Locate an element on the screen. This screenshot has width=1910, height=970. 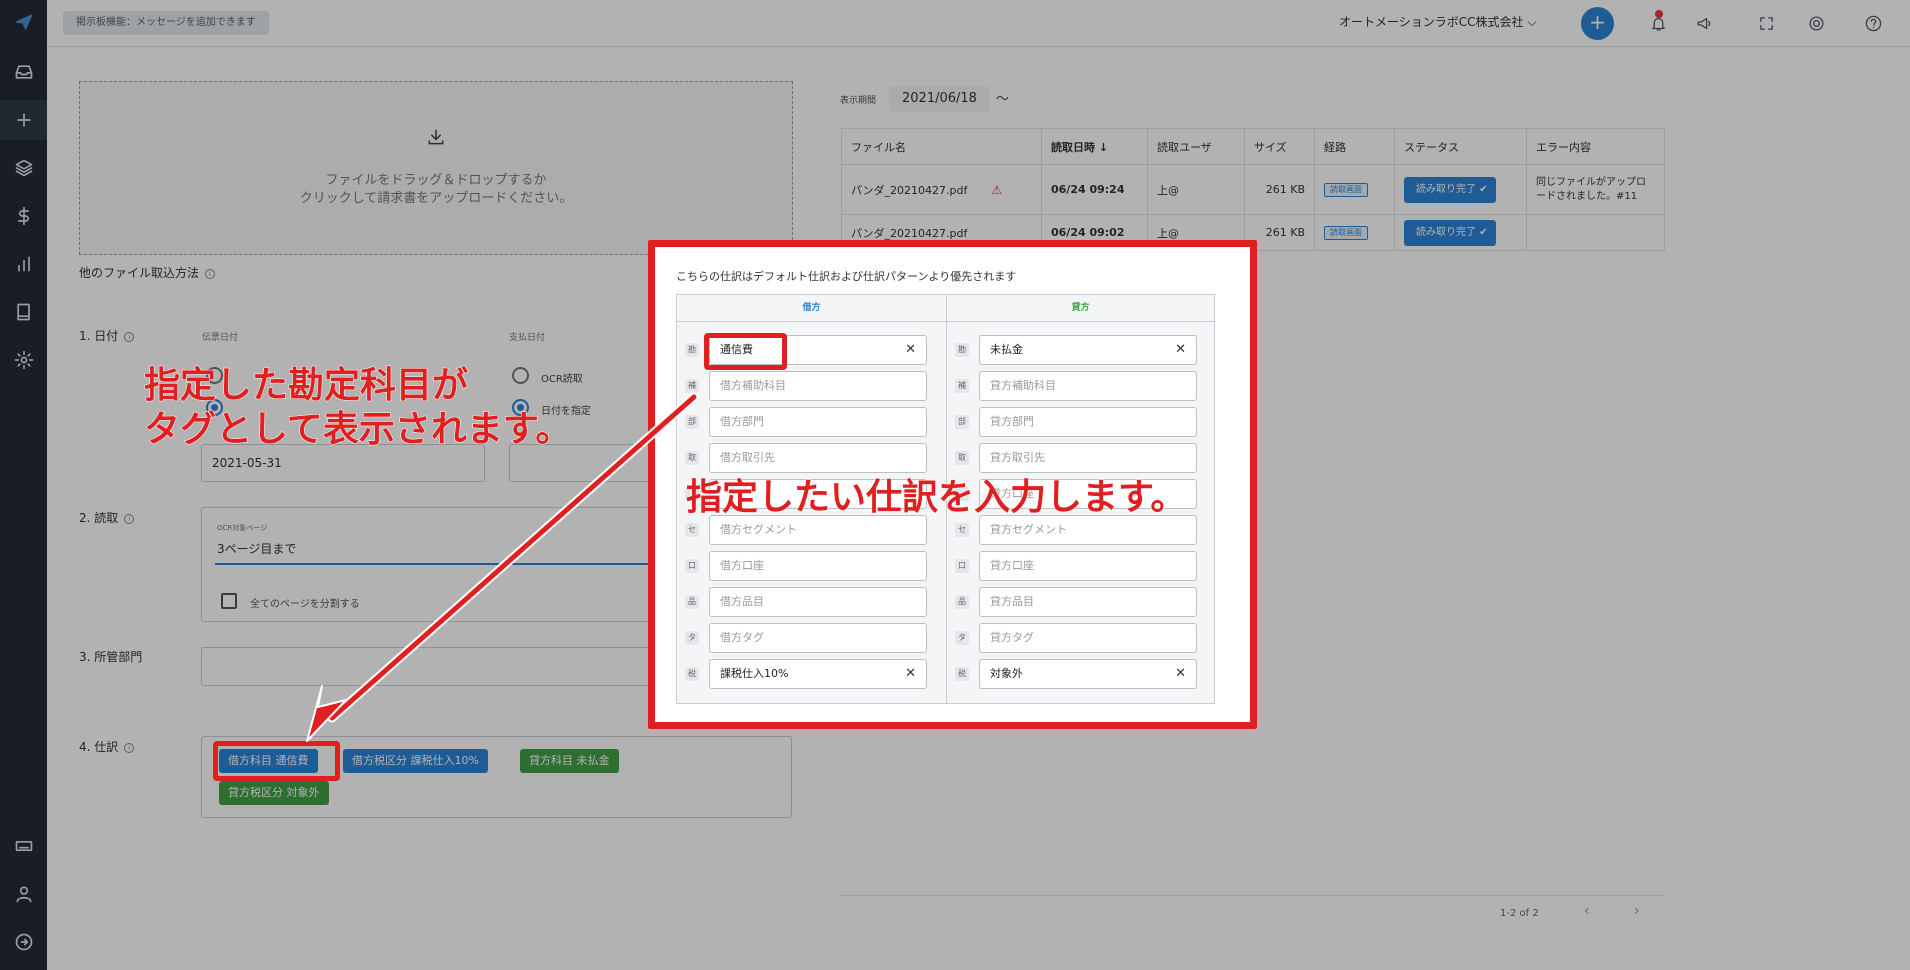
debit-row-label: 部 is located at coordinates (692, 422).